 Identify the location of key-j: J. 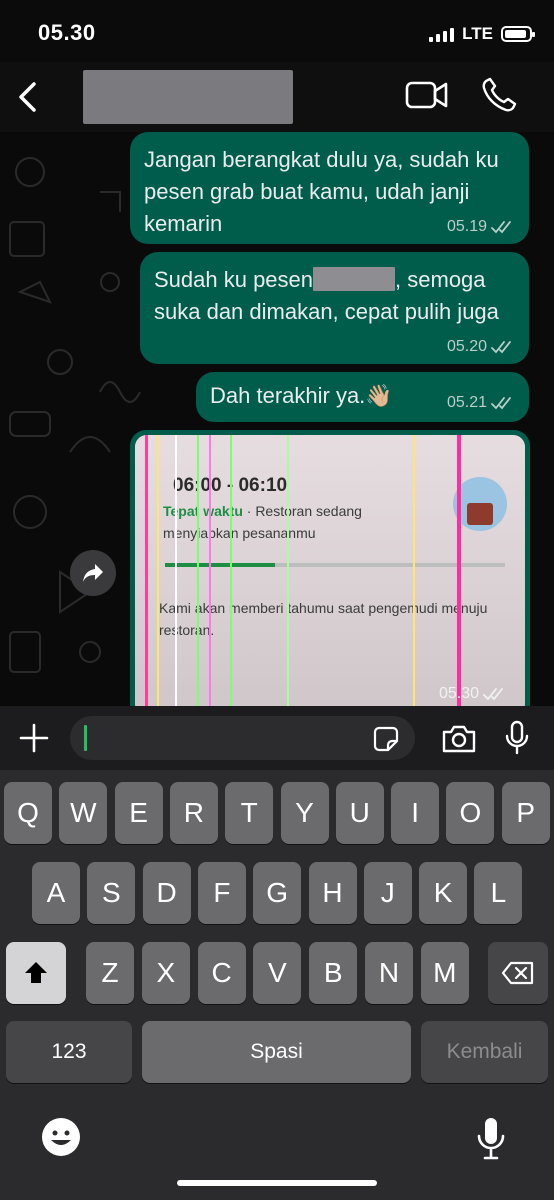
(387, 893).